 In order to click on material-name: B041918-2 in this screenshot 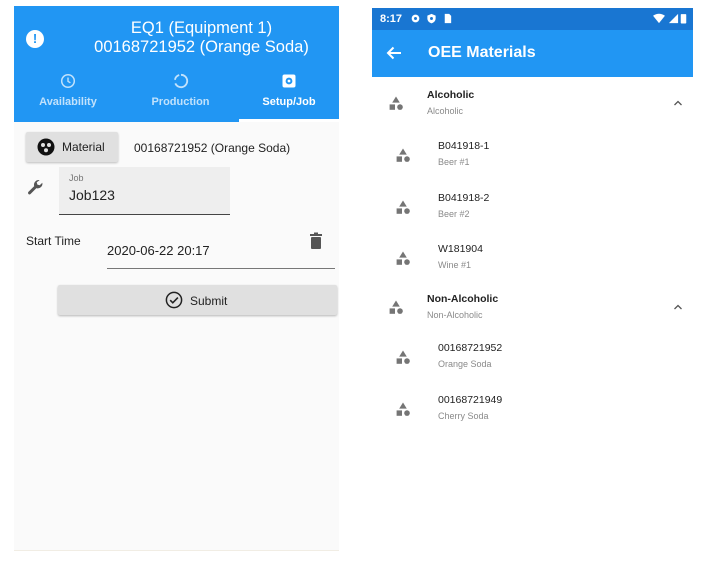, I will do `click(464, 198)`.